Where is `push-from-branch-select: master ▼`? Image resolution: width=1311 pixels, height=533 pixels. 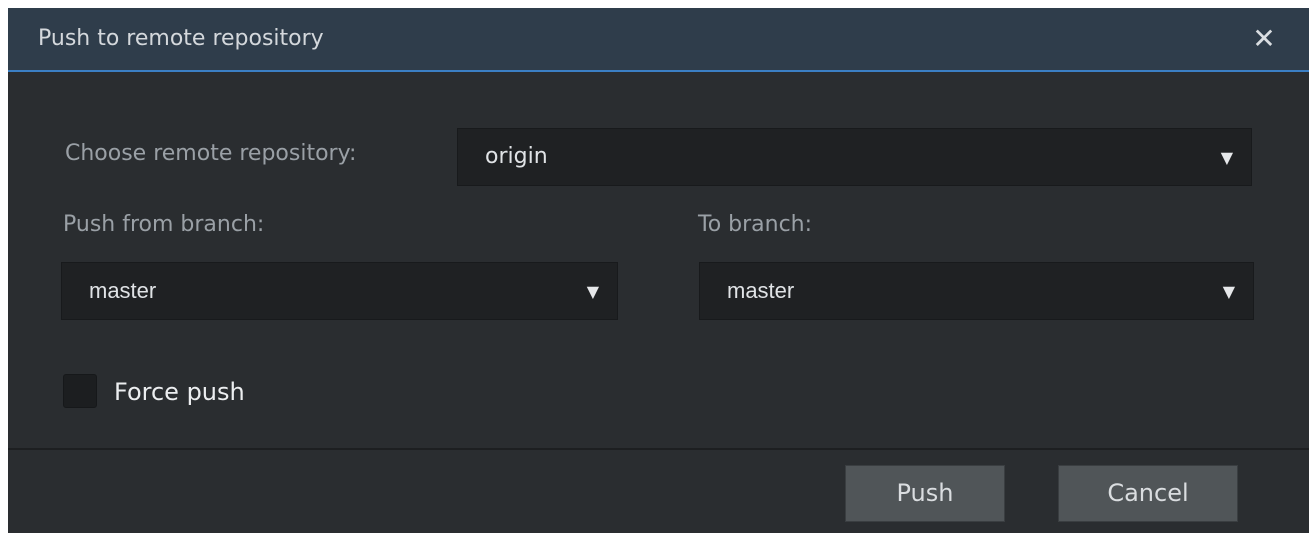 push-from-branch-select: master ▼ is located at coordinates (339, 291).